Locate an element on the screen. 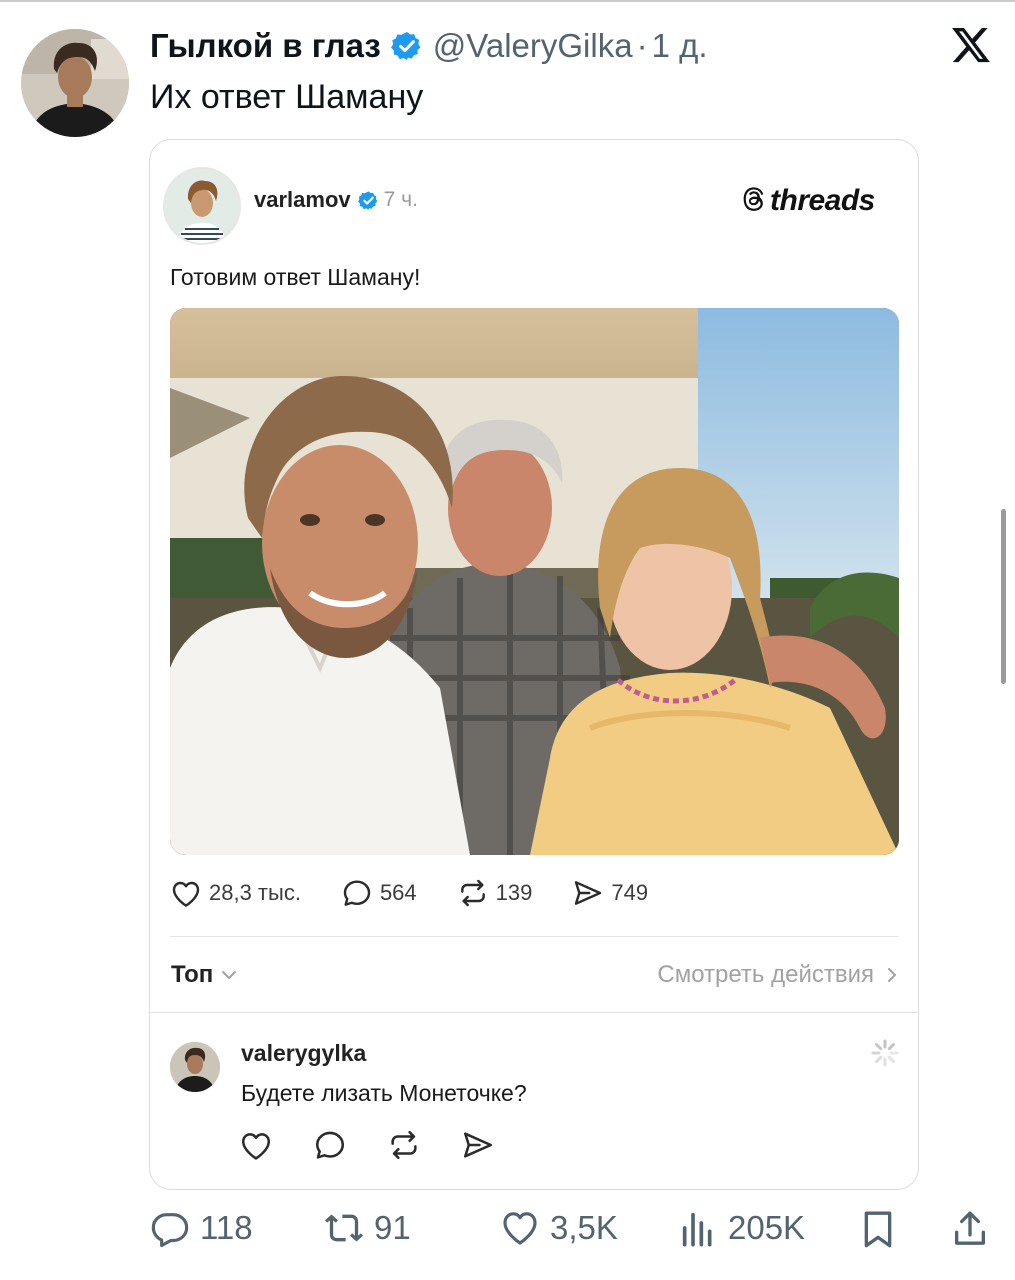 The width and height of the screenshot is (1015, 1280). threads-reply-stat: 564 is located at coordinates (379, 893).